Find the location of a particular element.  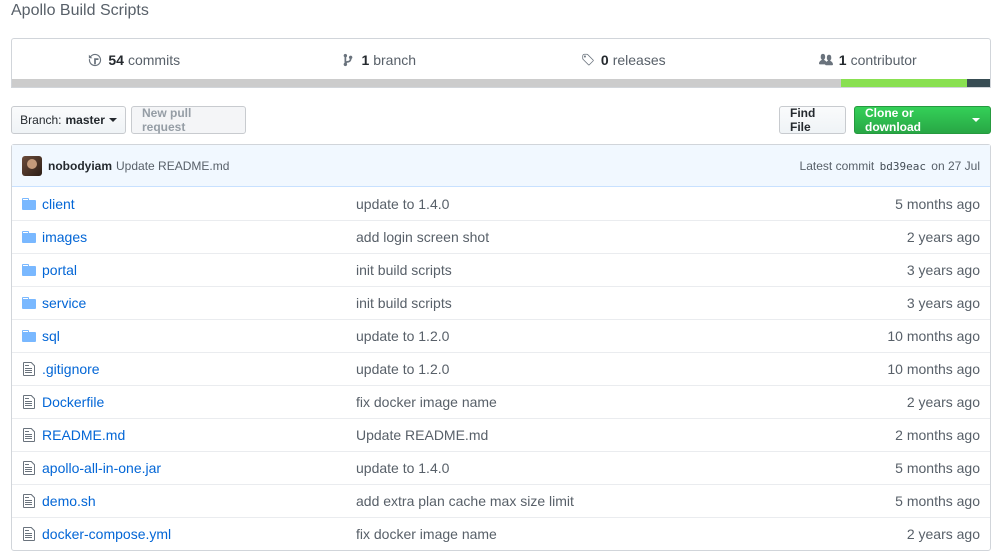

file-name-link: client is located at coordinates (199, 204).